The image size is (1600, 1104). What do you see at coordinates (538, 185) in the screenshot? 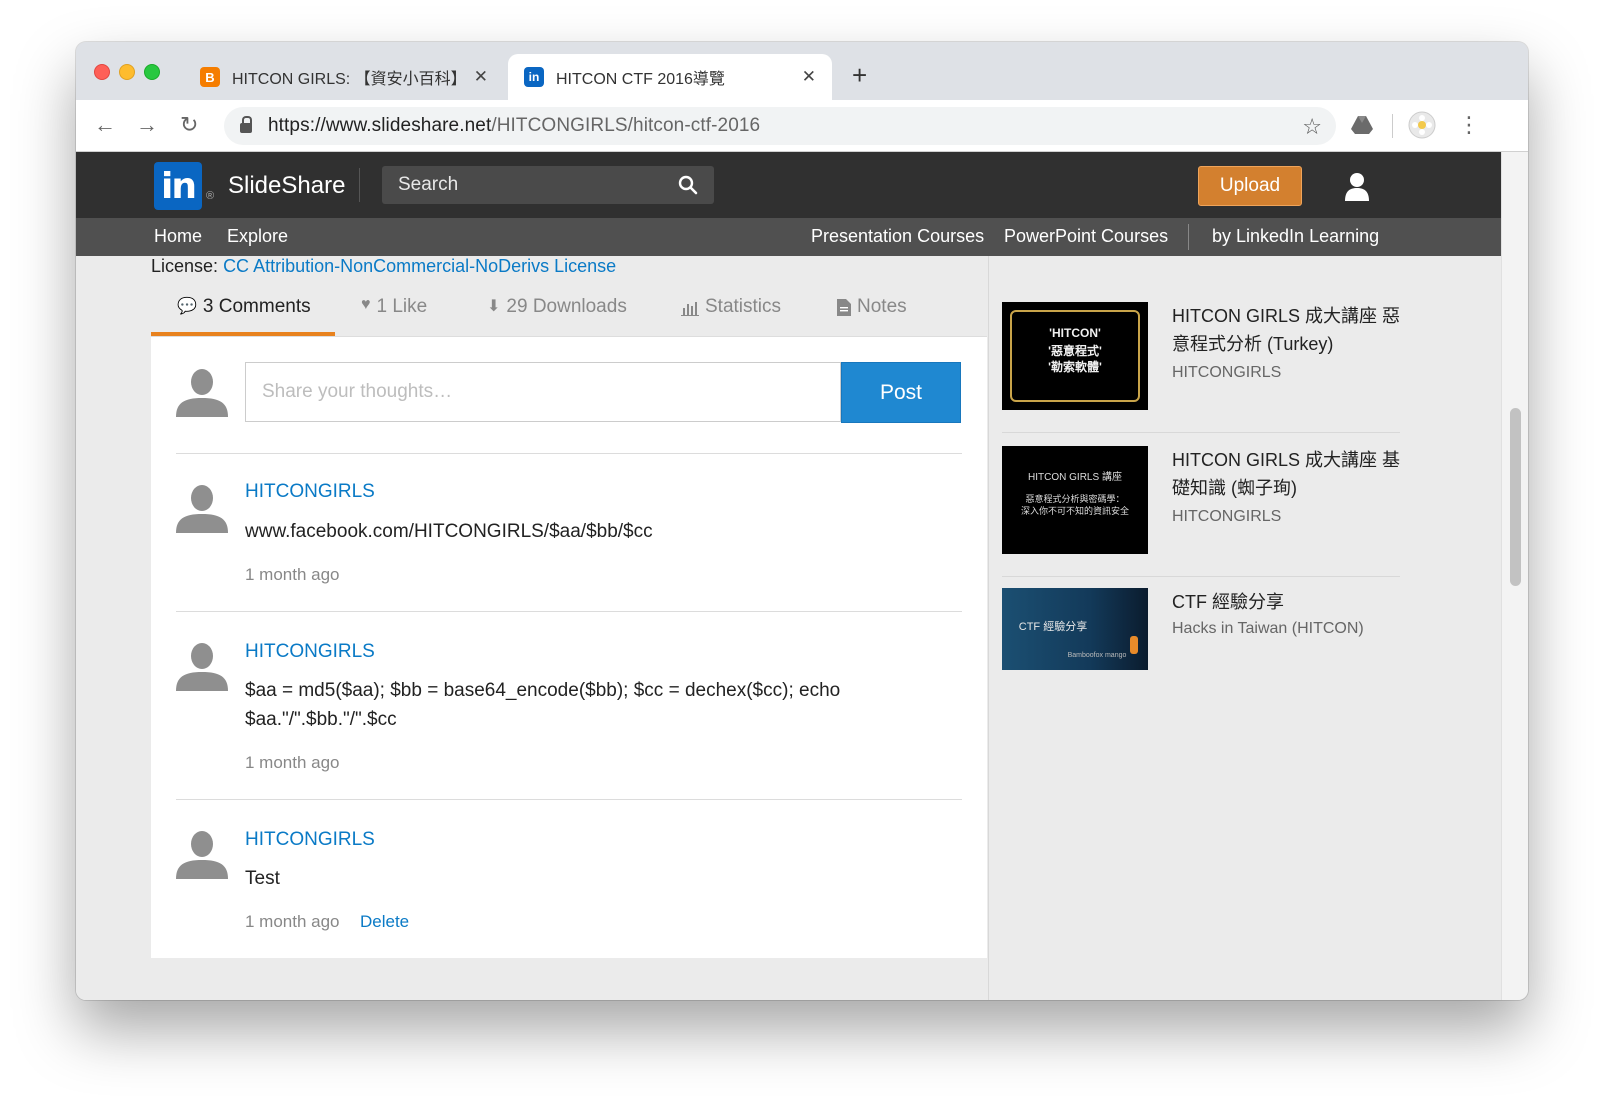
I see `search-input` at bounding box center [538, 185].